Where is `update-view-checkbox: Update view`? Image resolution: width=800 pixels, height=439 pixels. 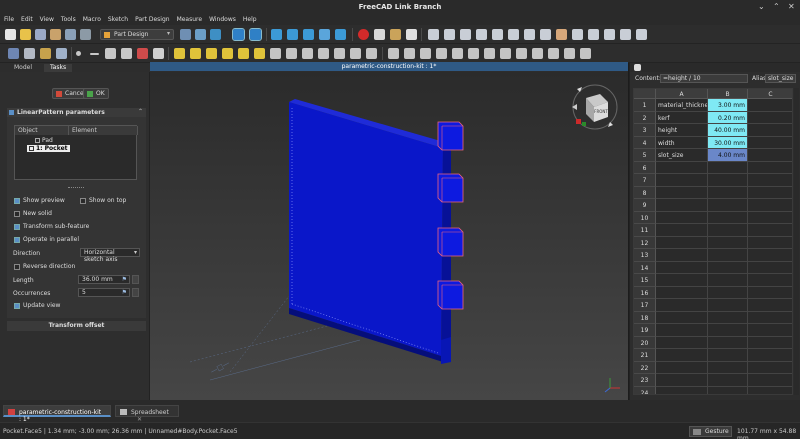
update-view-checkbox: Update view is located at coordinates (37, 305).